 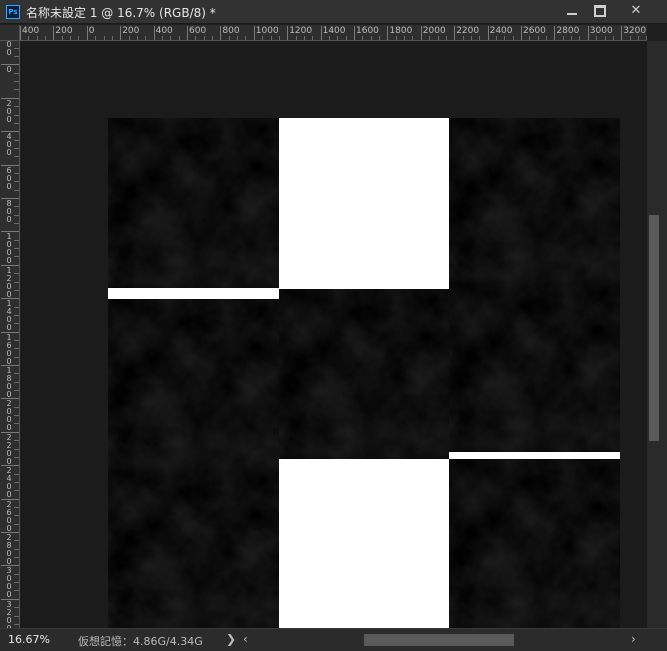 What do you see at coordinates (9, 178) in the screenshot?
I see `ruler-label: 6 0 0` at bounding box center [9, 178].